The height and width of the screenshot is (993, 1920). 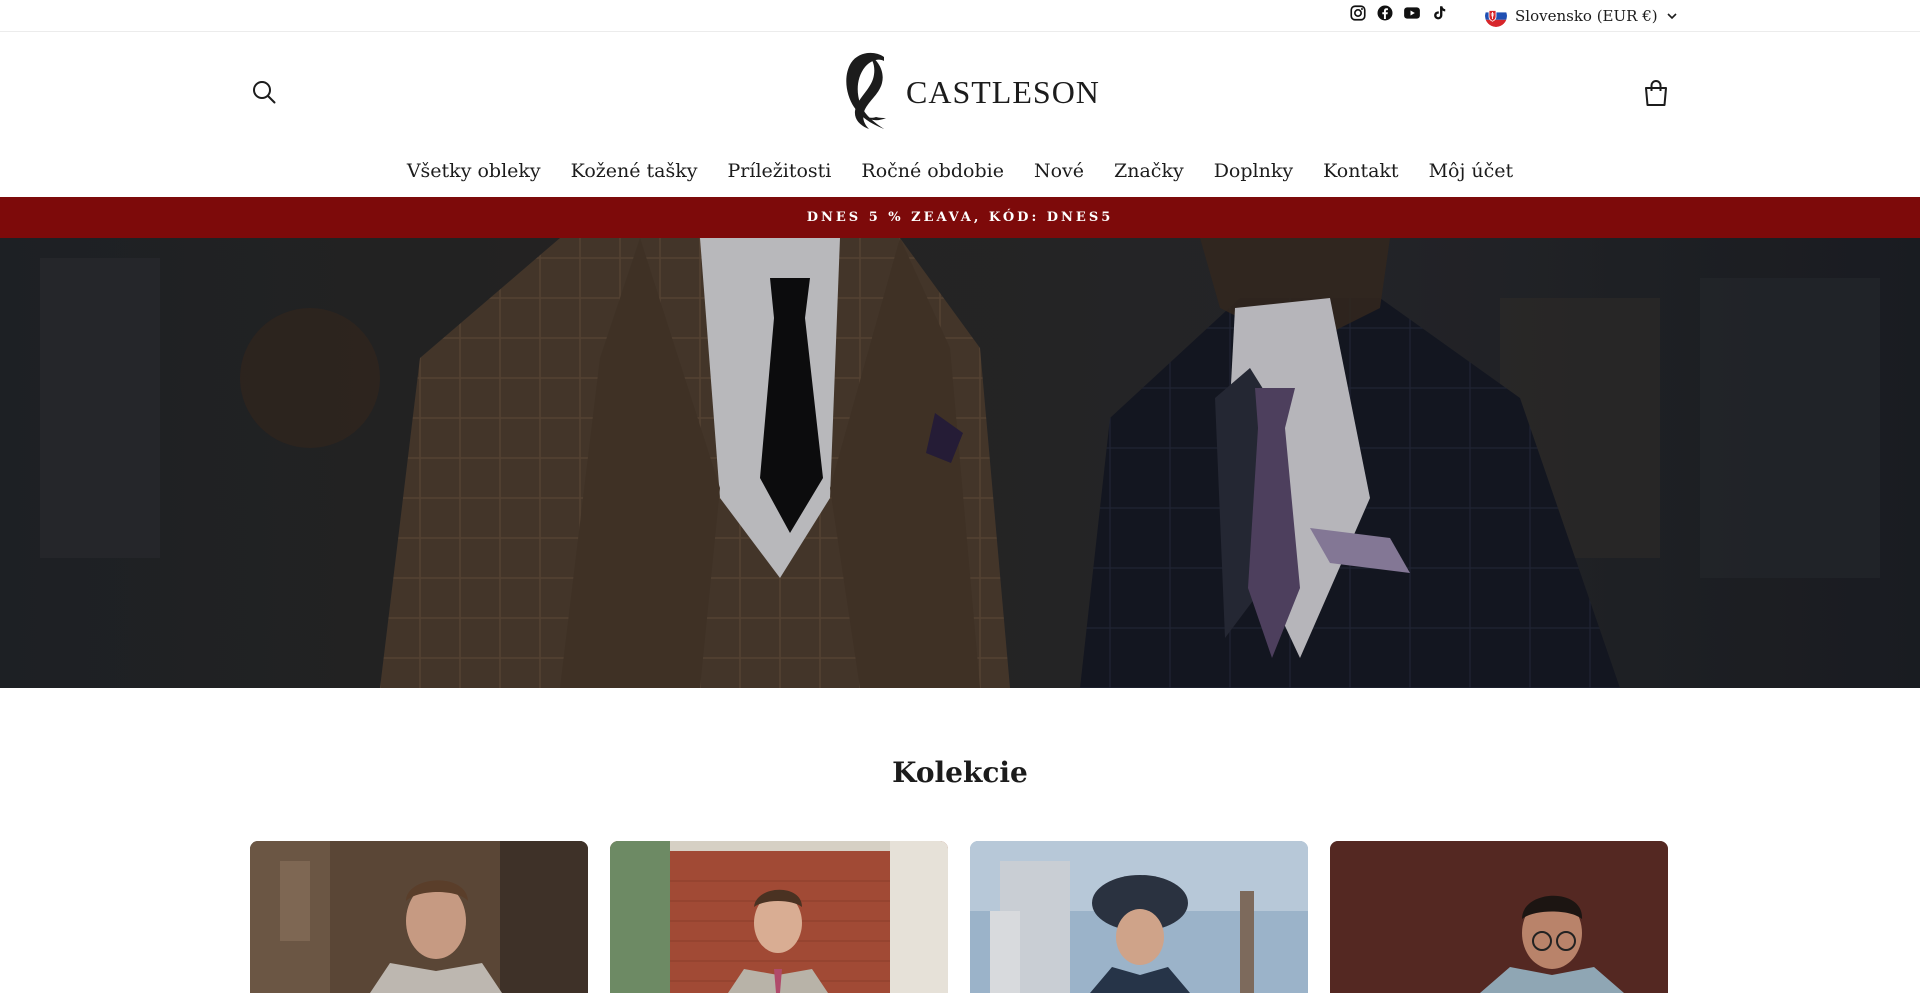 I want to click on nav-item-rocne-obdobie: Ročné obdobie, so click(x=932, y=171).